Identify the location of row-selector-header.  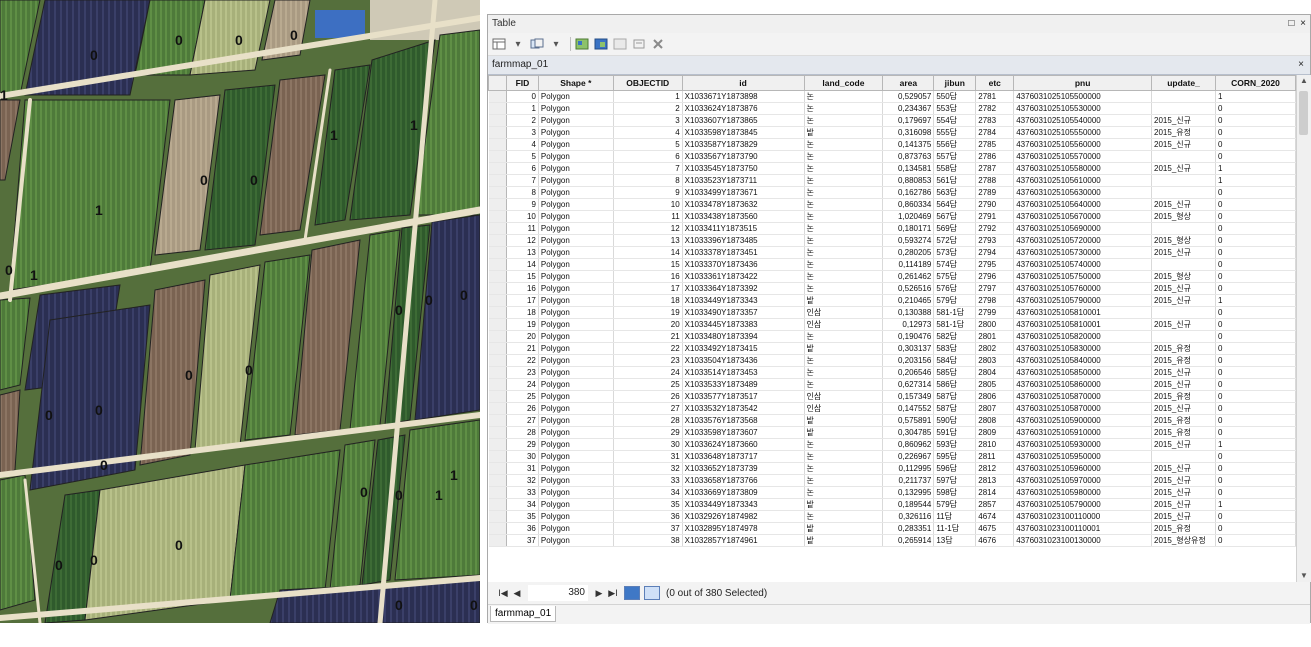
(497, 83).